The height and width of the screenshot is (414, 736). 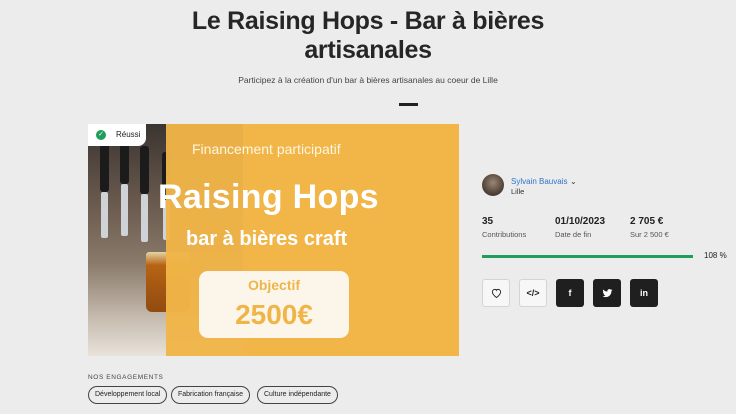 What do you see at coordinates (267, 239) in the screenshot?
I see `banner-tagline: bar à bières craft` at bounding box center [267, 239].